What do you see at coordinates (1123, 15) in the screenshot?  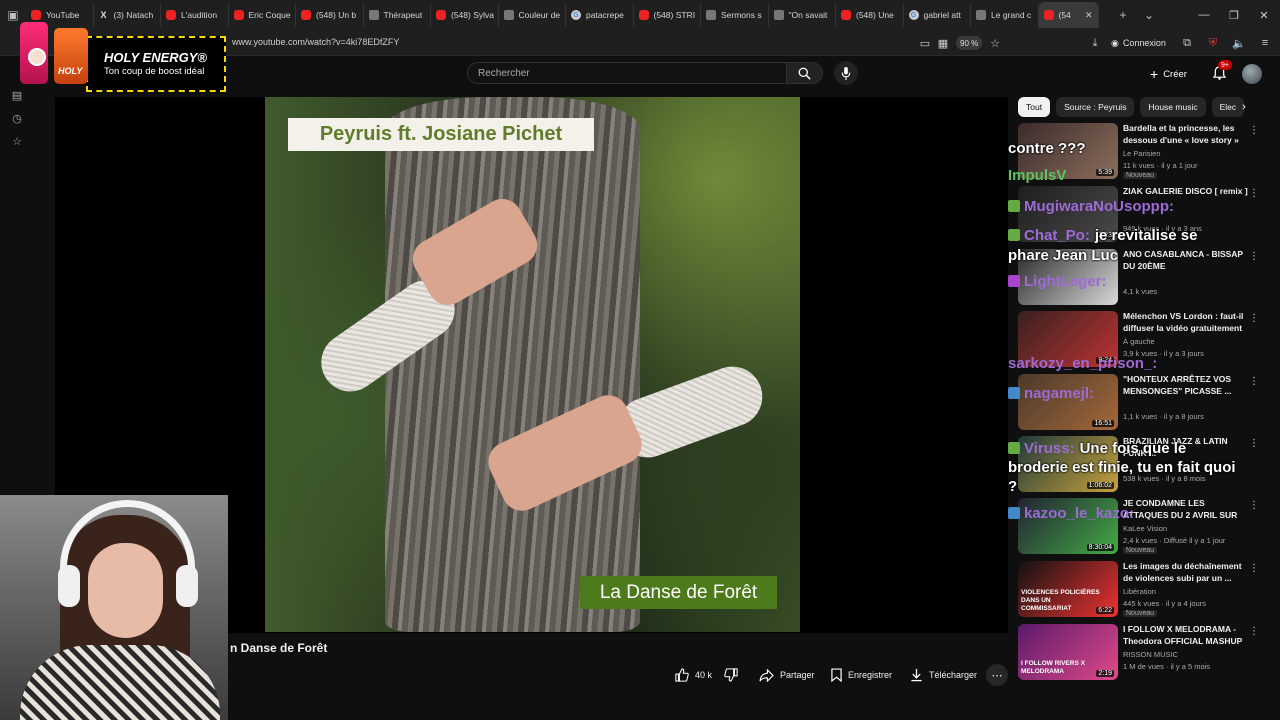 I see `new-tab-button: +` at bounding box center [1123, 15].